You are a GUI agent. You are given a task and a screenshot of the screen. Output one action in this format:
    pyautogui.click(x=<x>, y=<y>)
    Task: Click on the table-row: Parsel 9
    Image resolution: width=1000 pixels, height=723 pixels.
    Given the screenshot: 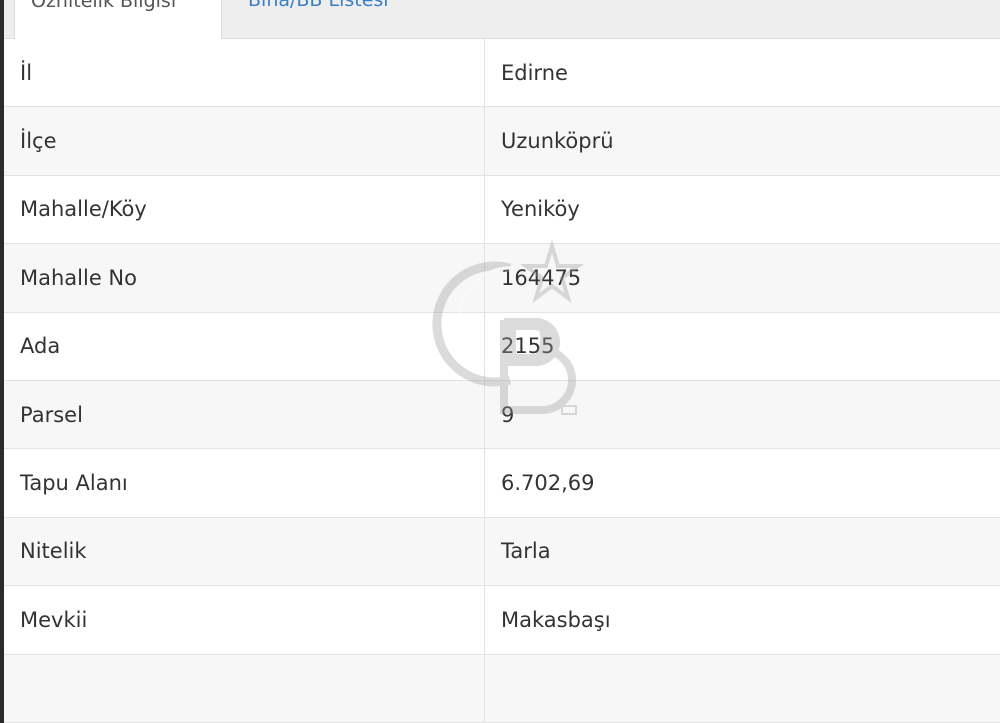 What is the action you would take?
    pyautogui.click(x=502, y=415)
    